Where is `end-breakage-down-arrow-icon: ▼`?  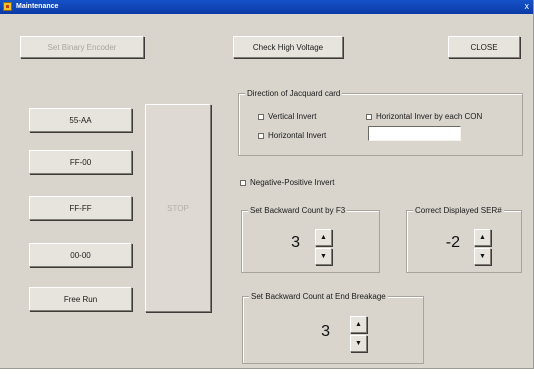 end-breakage-down-arrow-icon: ▼ is located at coordinates (358, 343).